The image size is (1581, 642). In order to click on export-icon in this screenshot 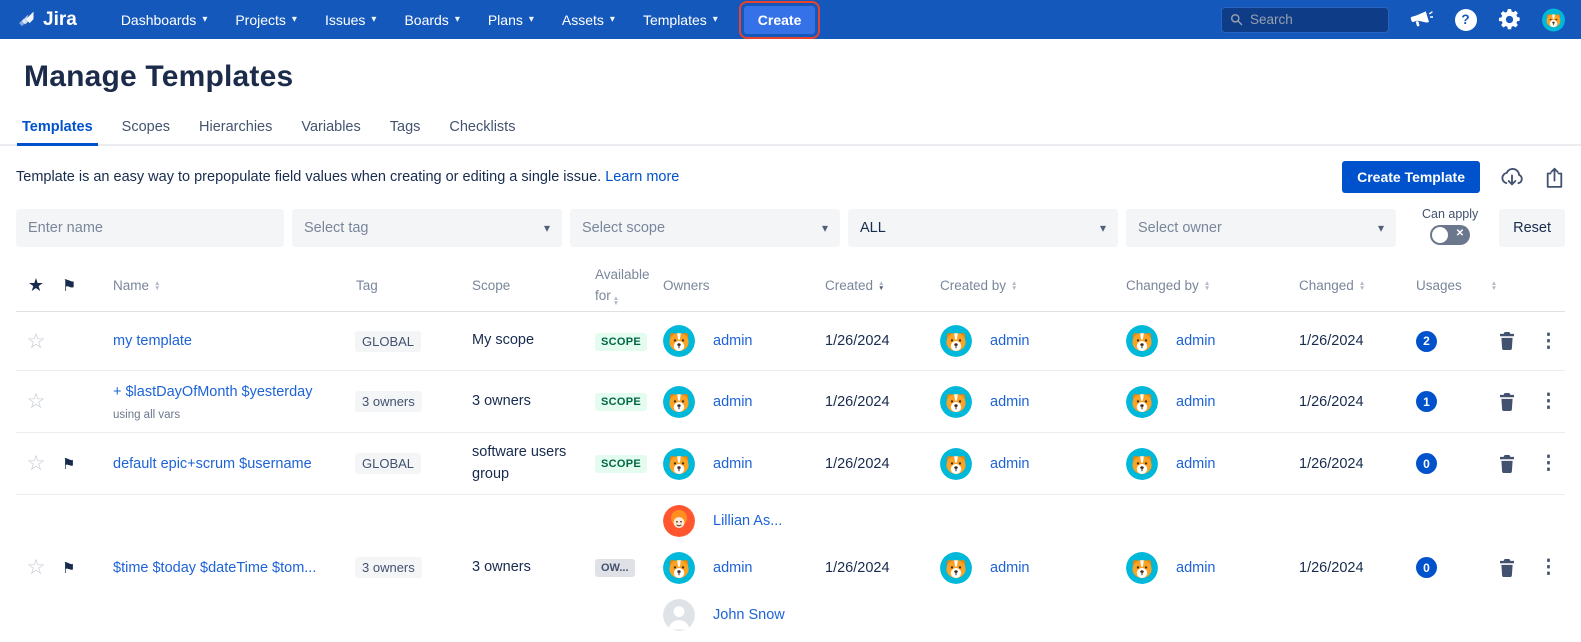, I will do `click(1554, 177)`.